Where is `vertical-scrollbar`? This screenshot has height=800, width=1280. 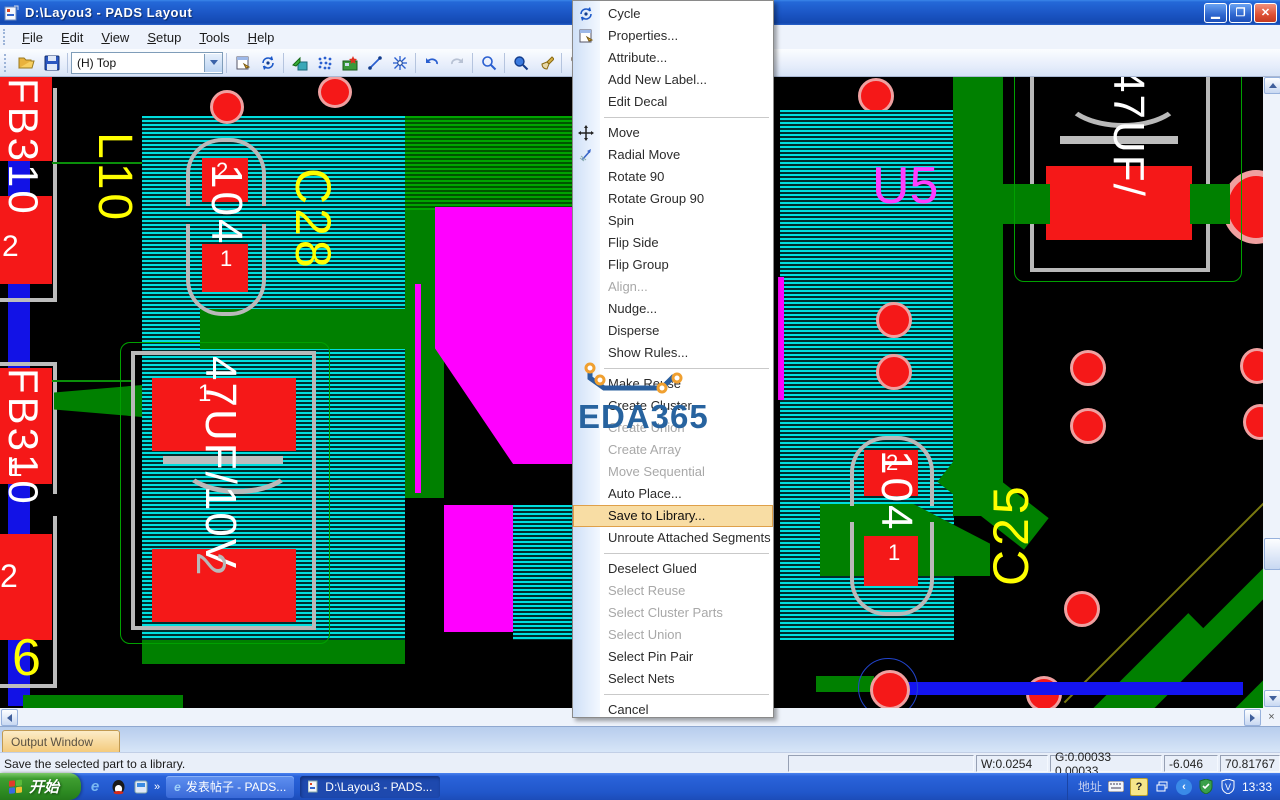
vertical-scrollbar is located at coordinates (1271, 392).